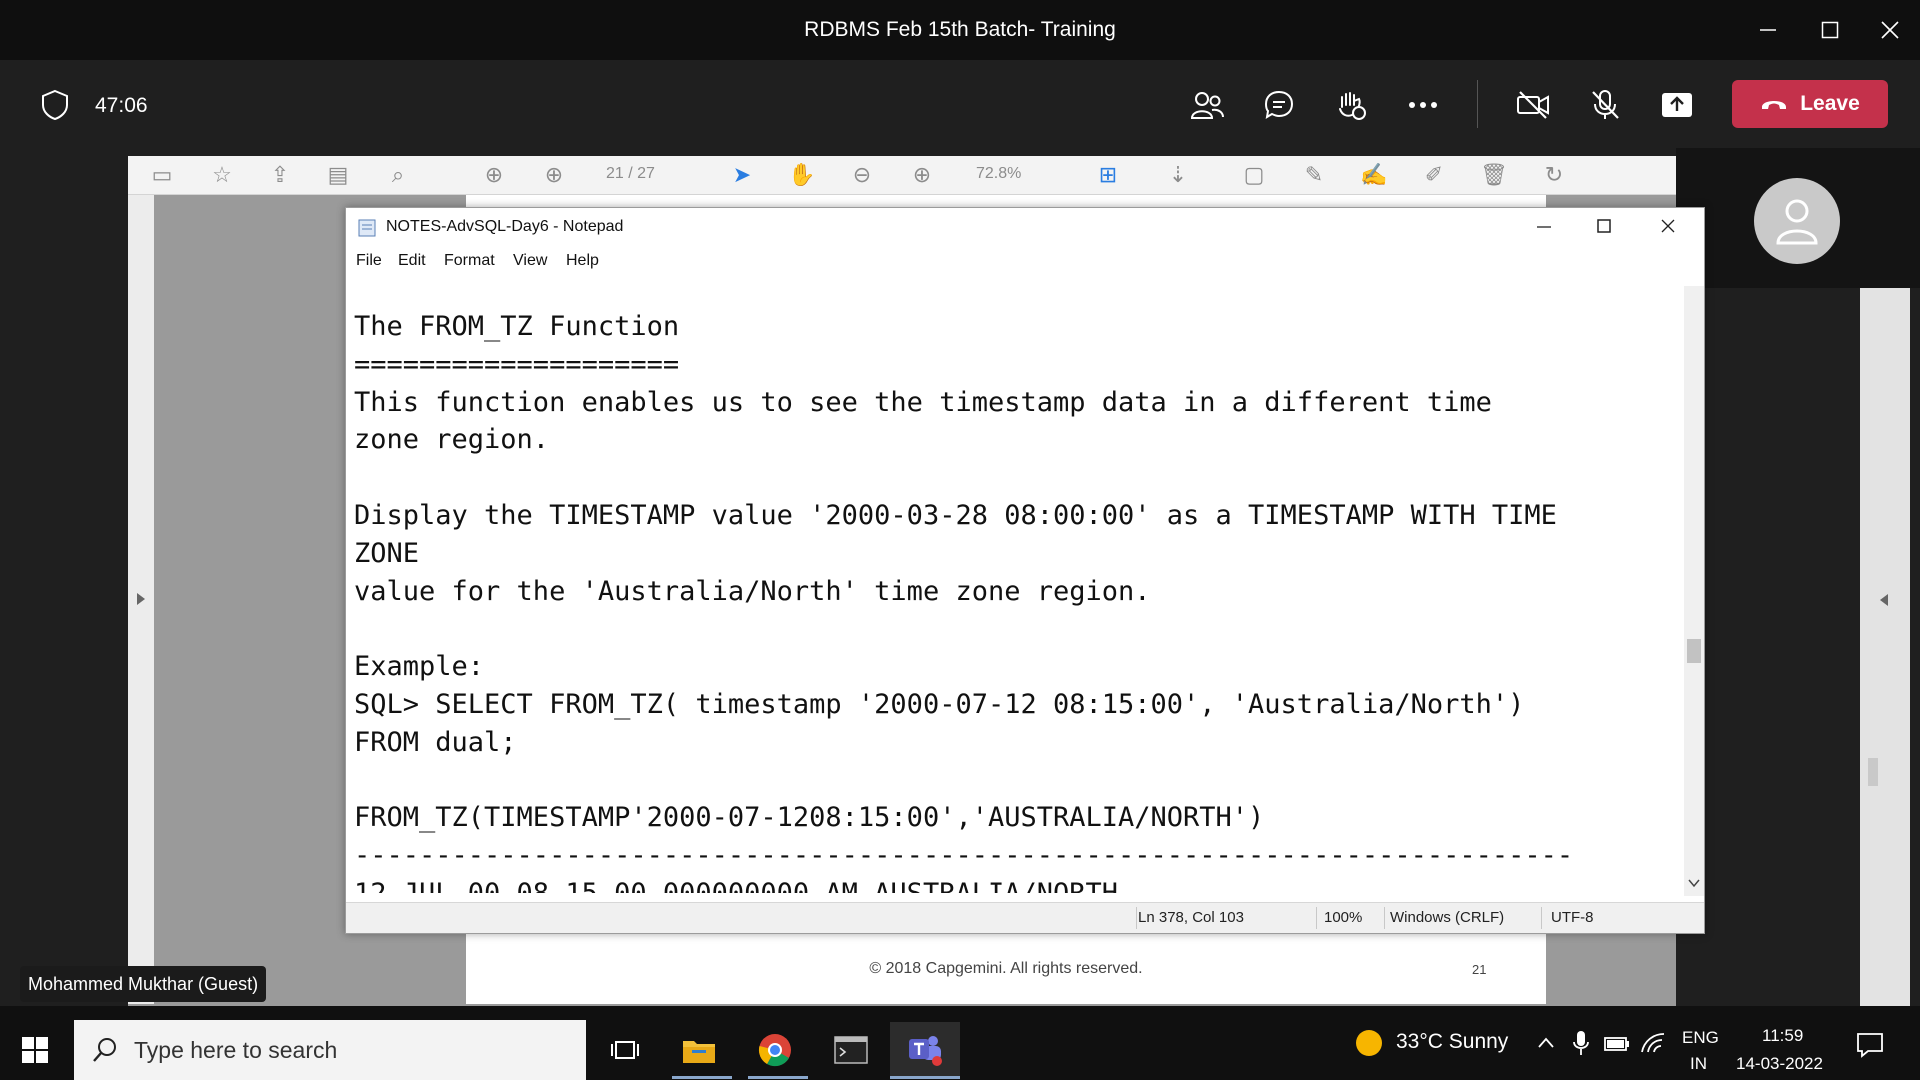  What do you see at coordinates (412, 261) in the screenshot?
I see `menu-edit: Edit` at bounding box center [412, 261].